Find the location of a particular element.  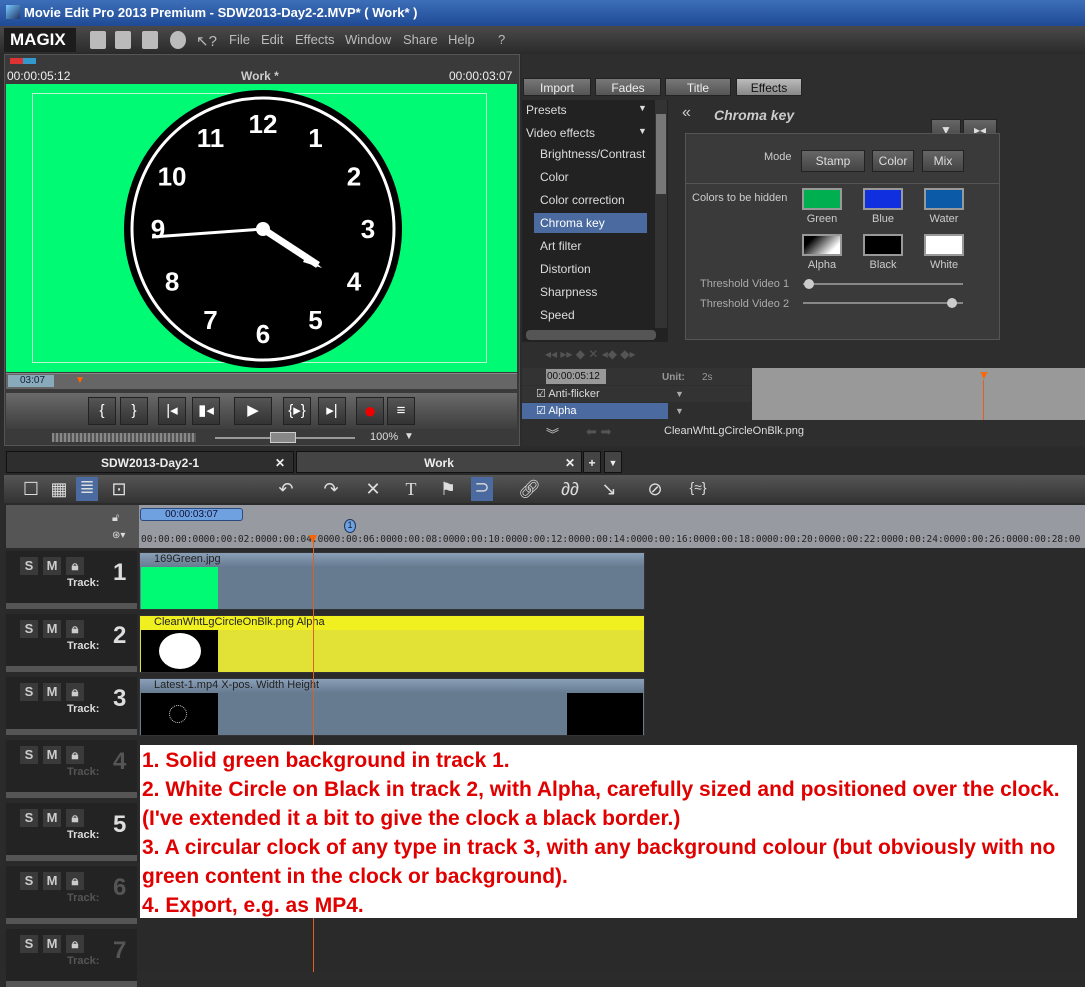

new-file-icon is located at coordinates (98, 40).